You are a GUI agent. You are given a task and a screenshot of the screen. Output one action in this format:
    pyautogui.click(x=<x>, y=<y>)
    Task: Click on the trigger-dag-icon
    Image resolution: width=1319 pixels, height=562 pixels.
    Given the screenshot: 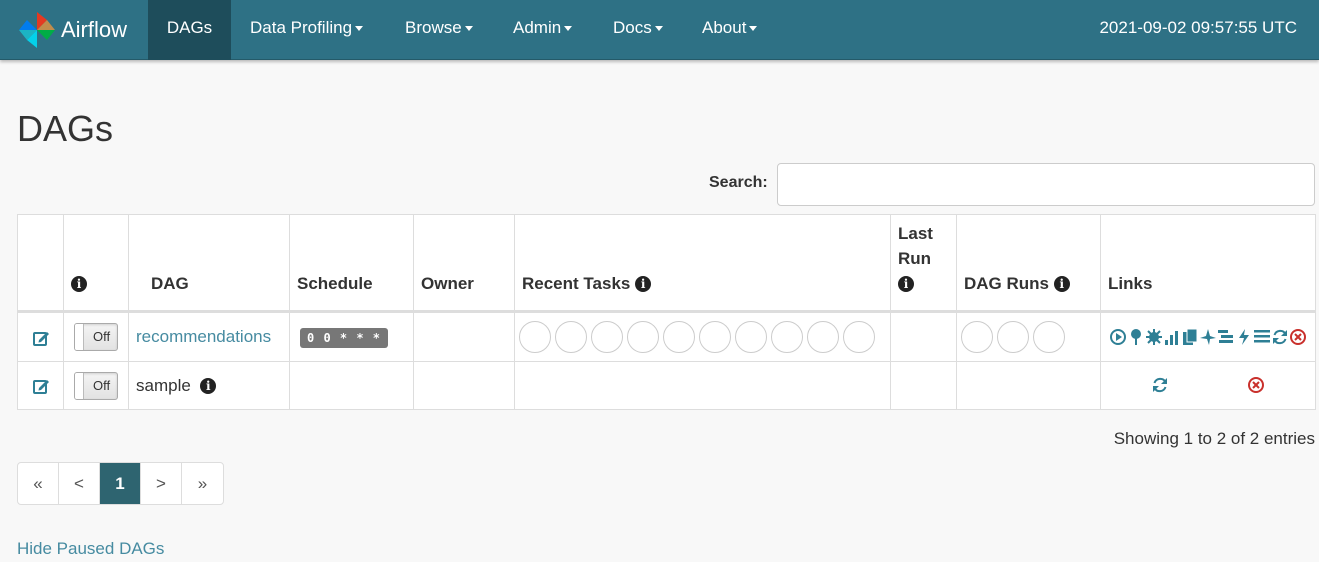 What is the action you would take?
    pyautogui.click(x=1118, y=337)
    